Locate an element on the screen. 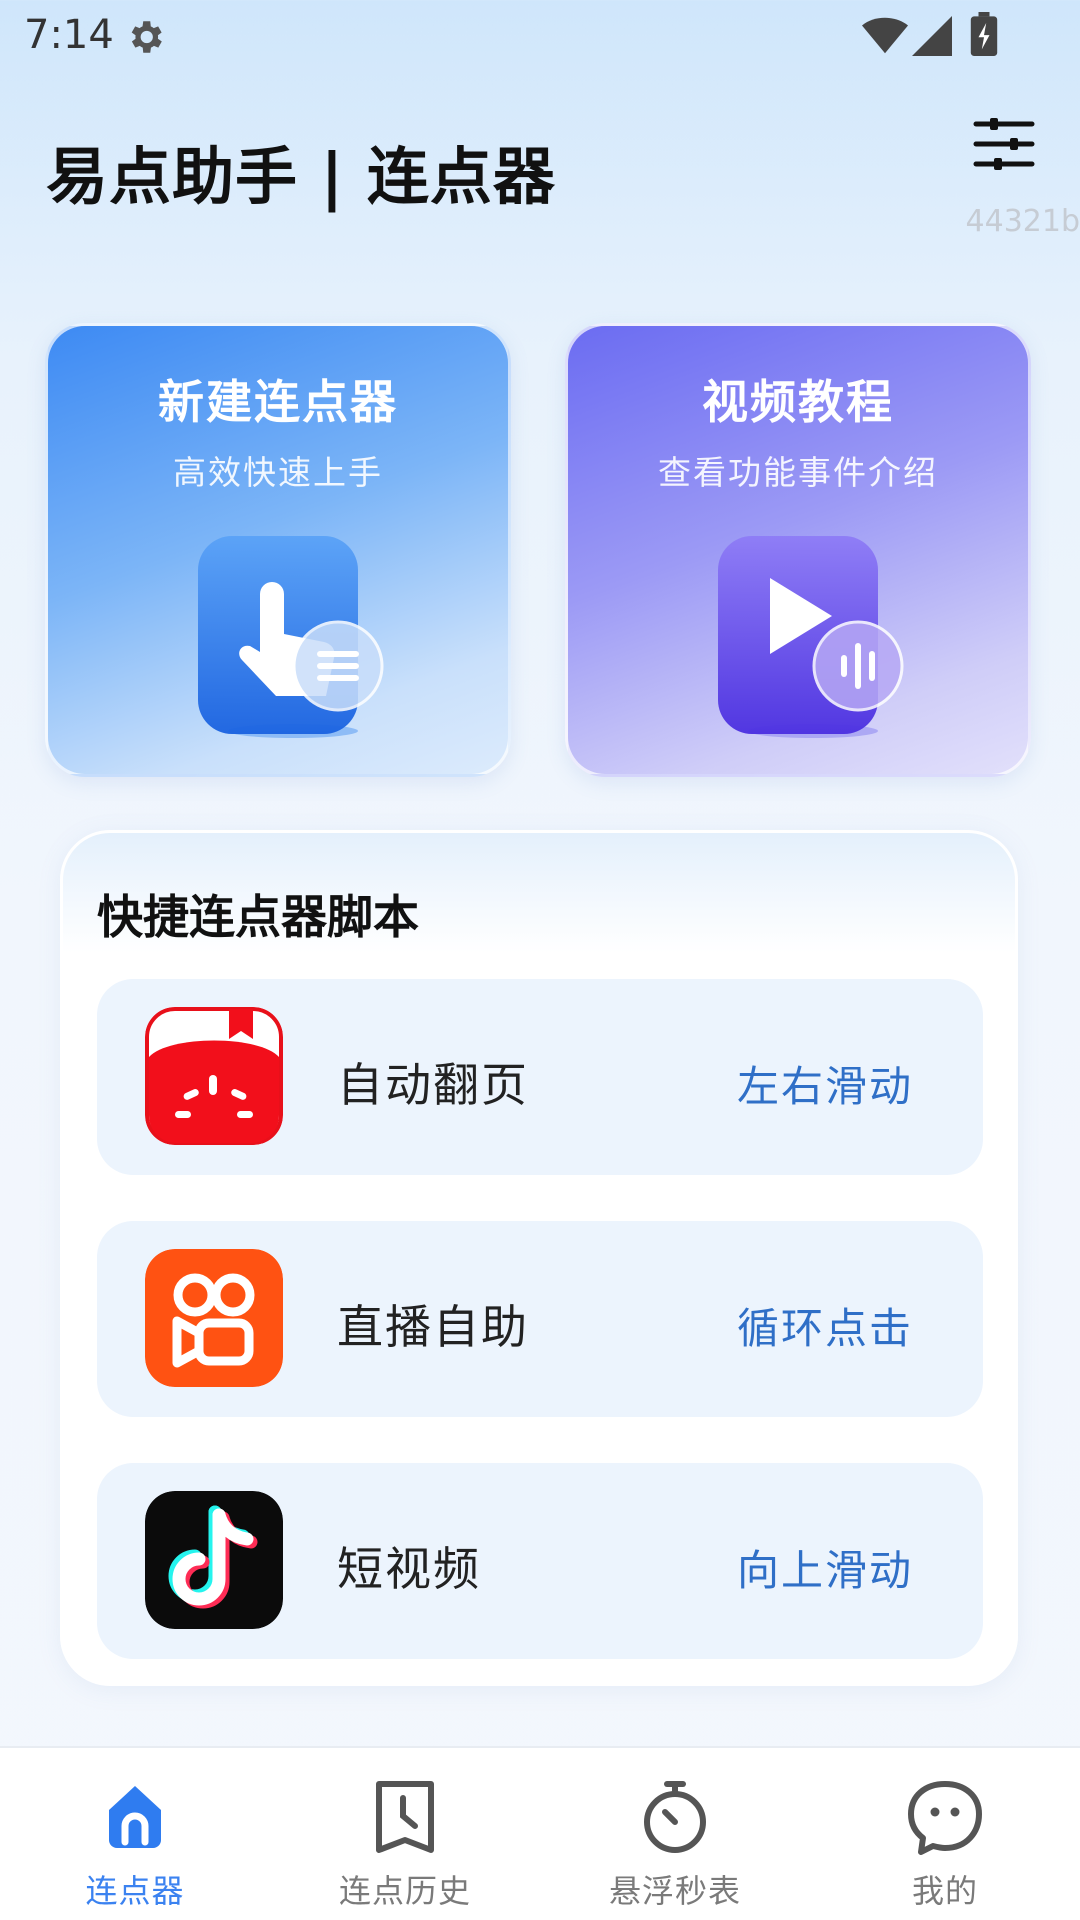  tab-clicker: 连点器 is located at coordinates (135, 1834).